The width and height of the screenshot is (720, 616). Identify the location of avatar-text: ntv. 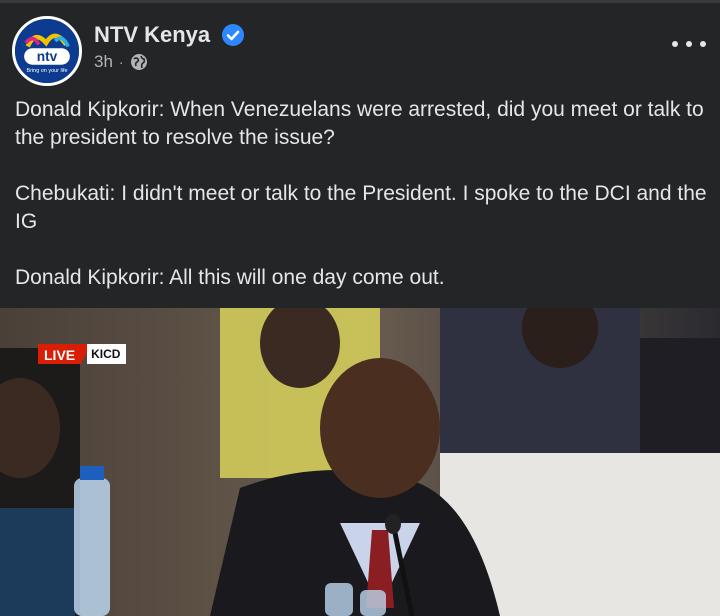
(47, 56).